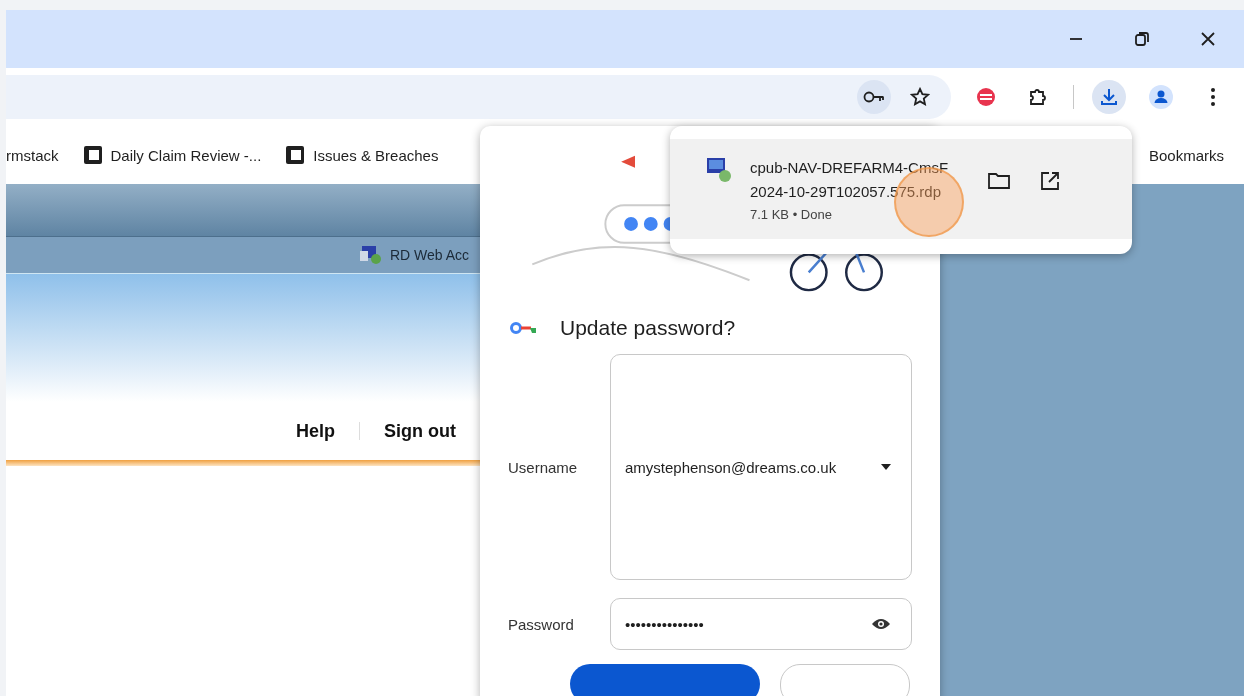 Image resolution: width=1244 pixels, height=696 pixels. I want to click on sign-out-link: Sign out, so click(420, 431).